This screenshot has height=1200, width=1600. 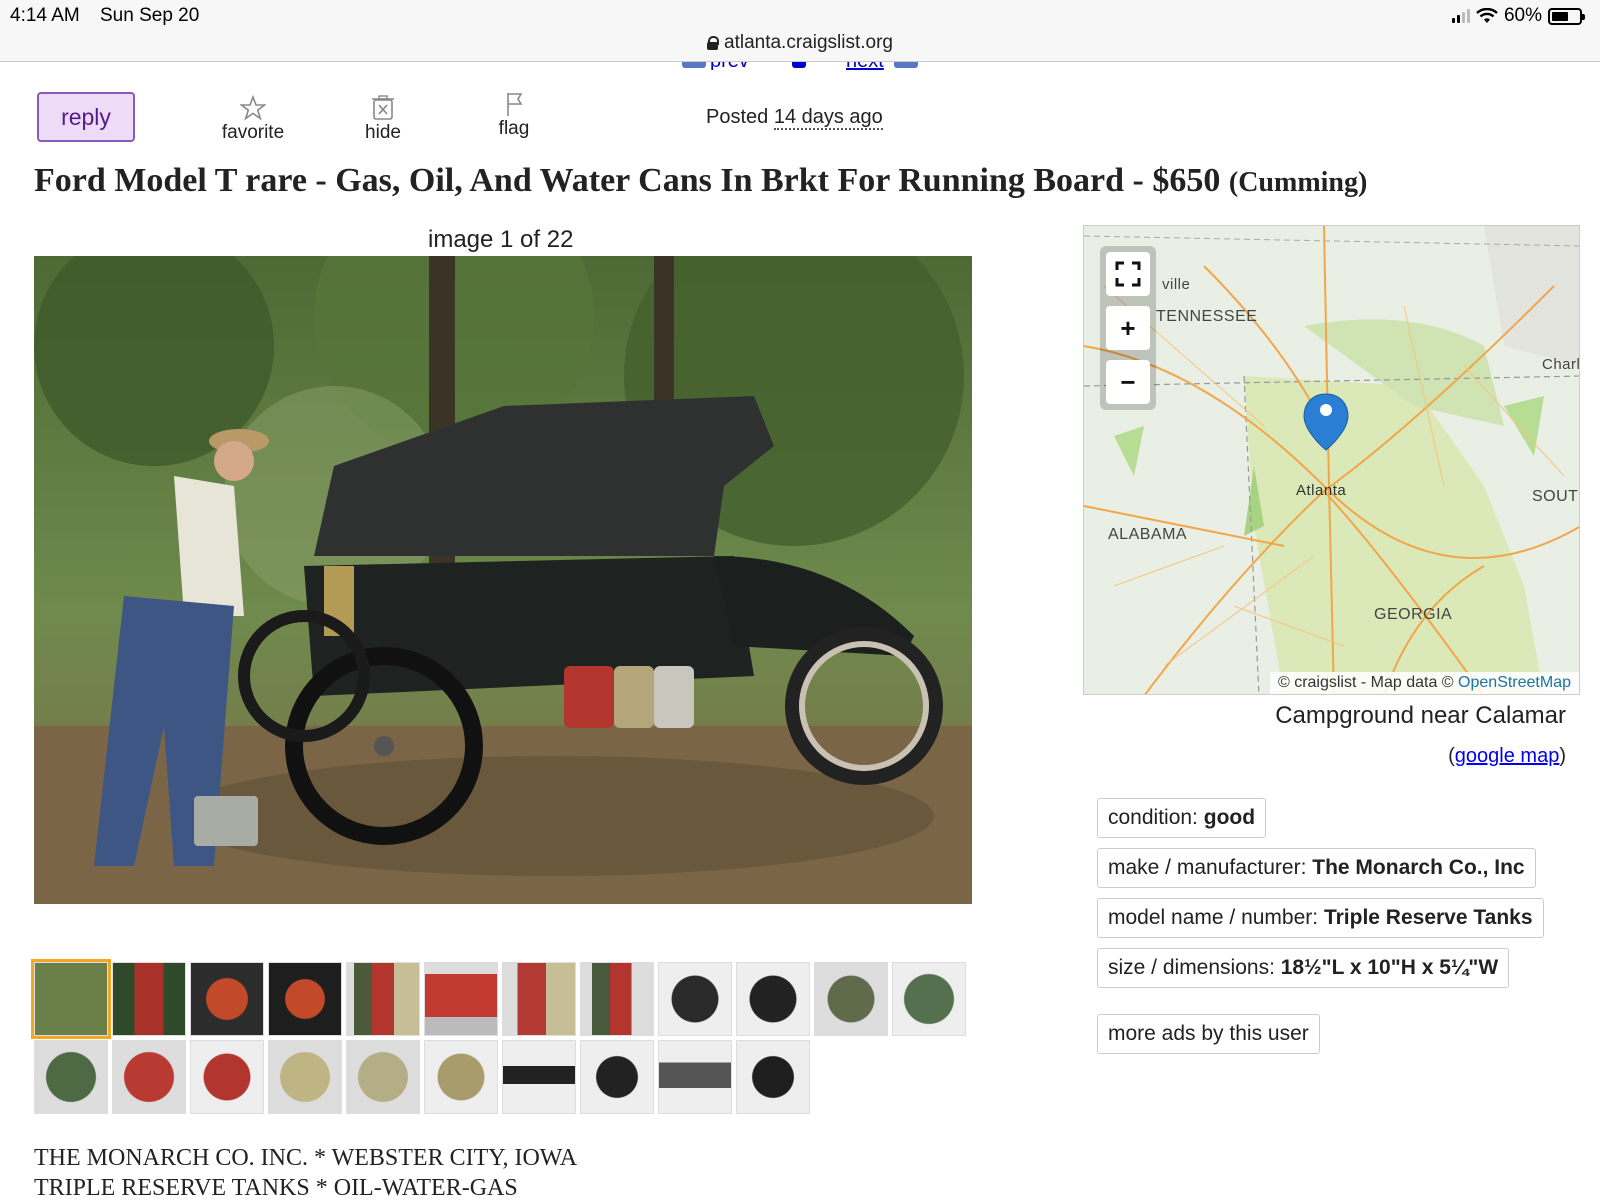 I want to click on map-tiles, so click(x=1331, y=460).